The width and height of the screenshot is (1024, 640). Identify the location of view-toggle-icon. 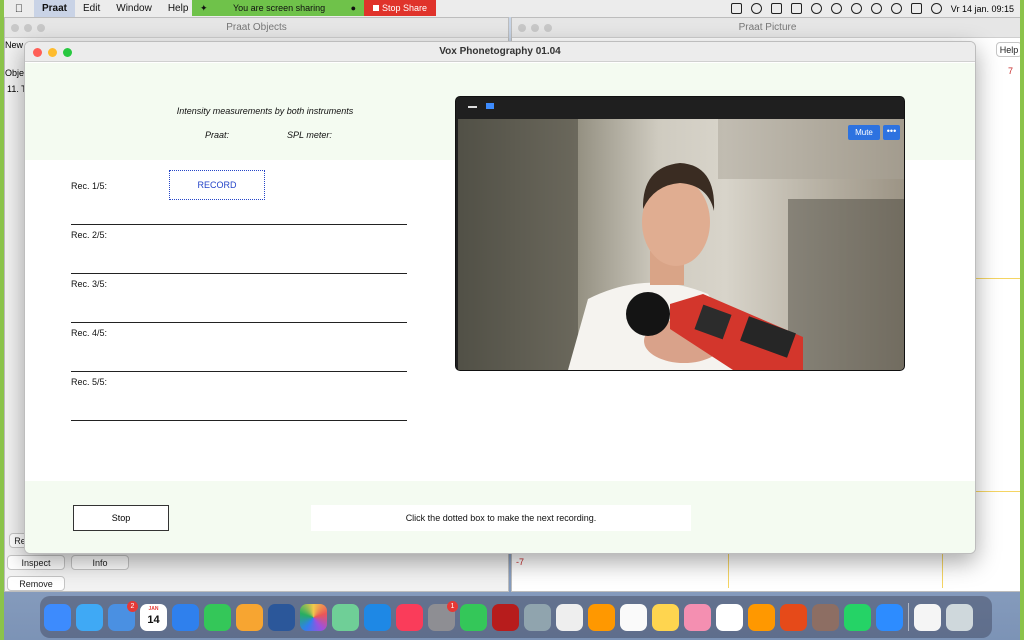
(490, 106).